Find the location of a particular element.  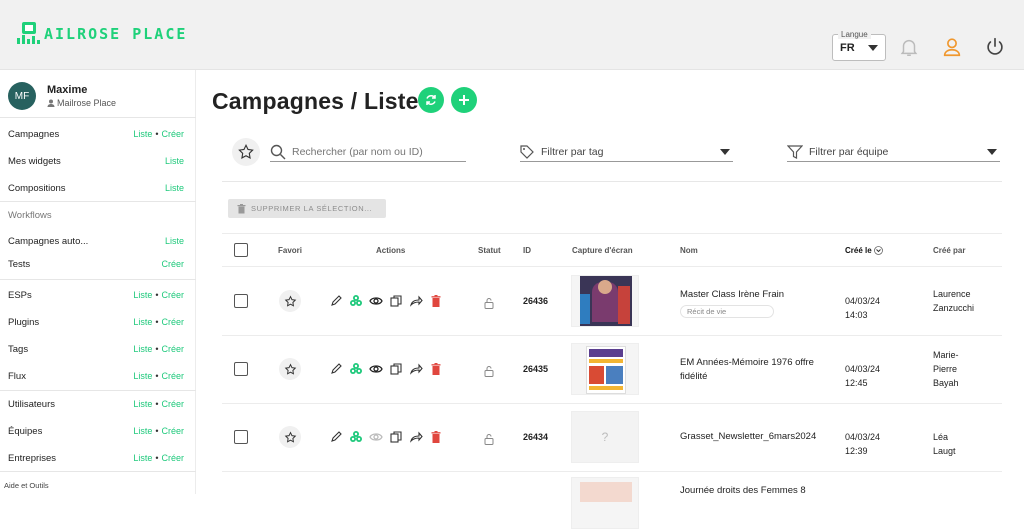

refresh-button is located at coordinates (431, 100).